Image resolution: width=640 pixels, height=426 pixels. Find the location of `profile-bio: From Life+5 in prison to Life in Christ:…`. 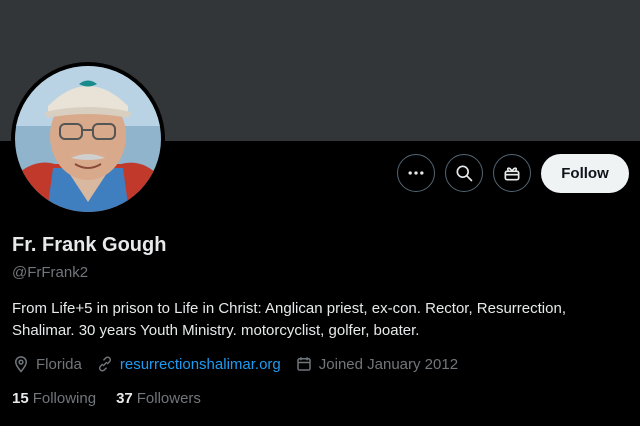

profile-bio: From Life+5 in prison to Life in Christ:… is located at coordinates (289, 319).